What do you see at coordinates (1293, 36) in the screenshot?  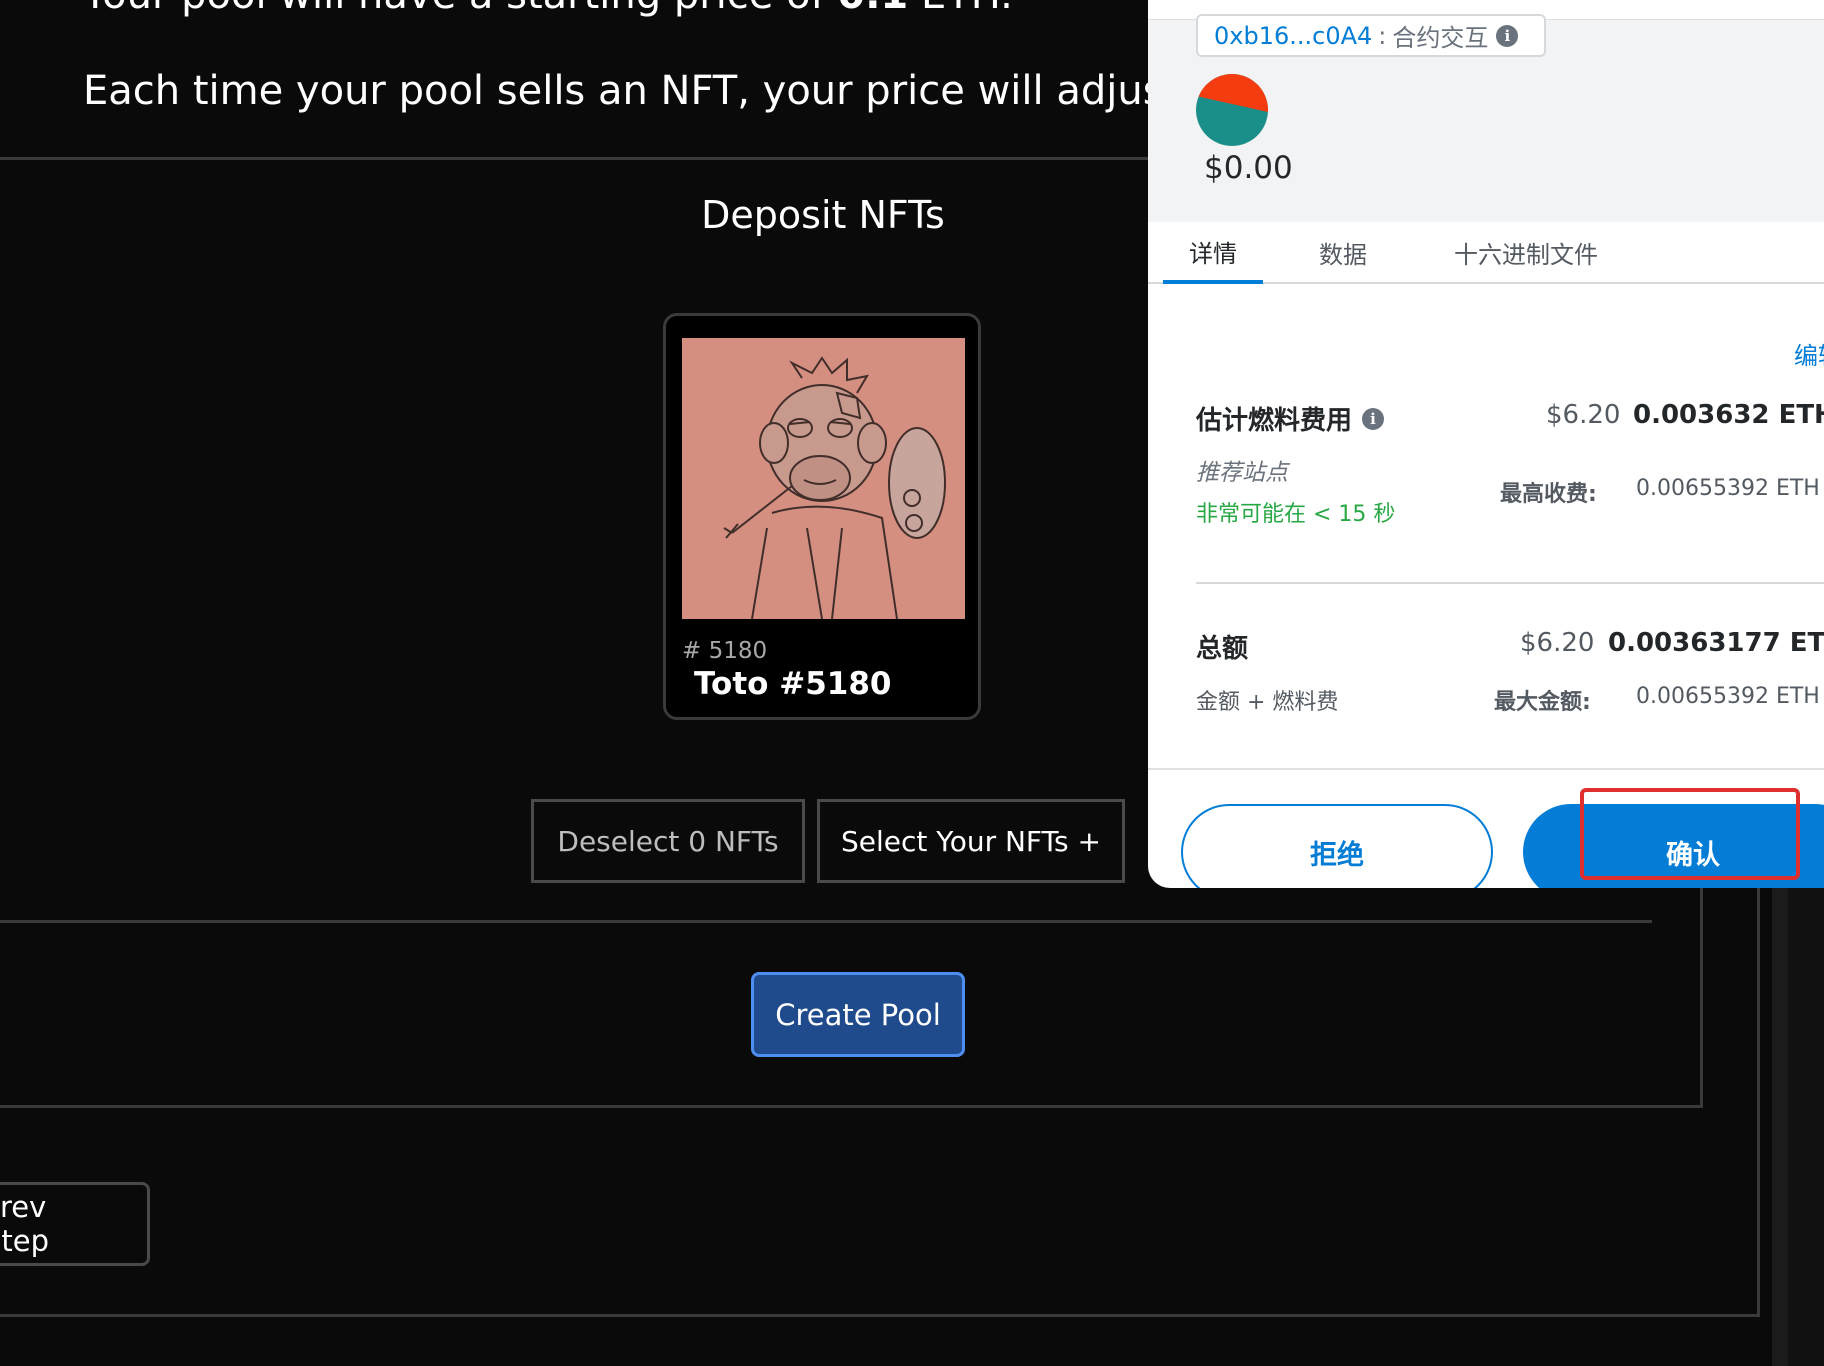 I see `contract-address: 0xb16...c0A4` at bounding box center [1293, 36].